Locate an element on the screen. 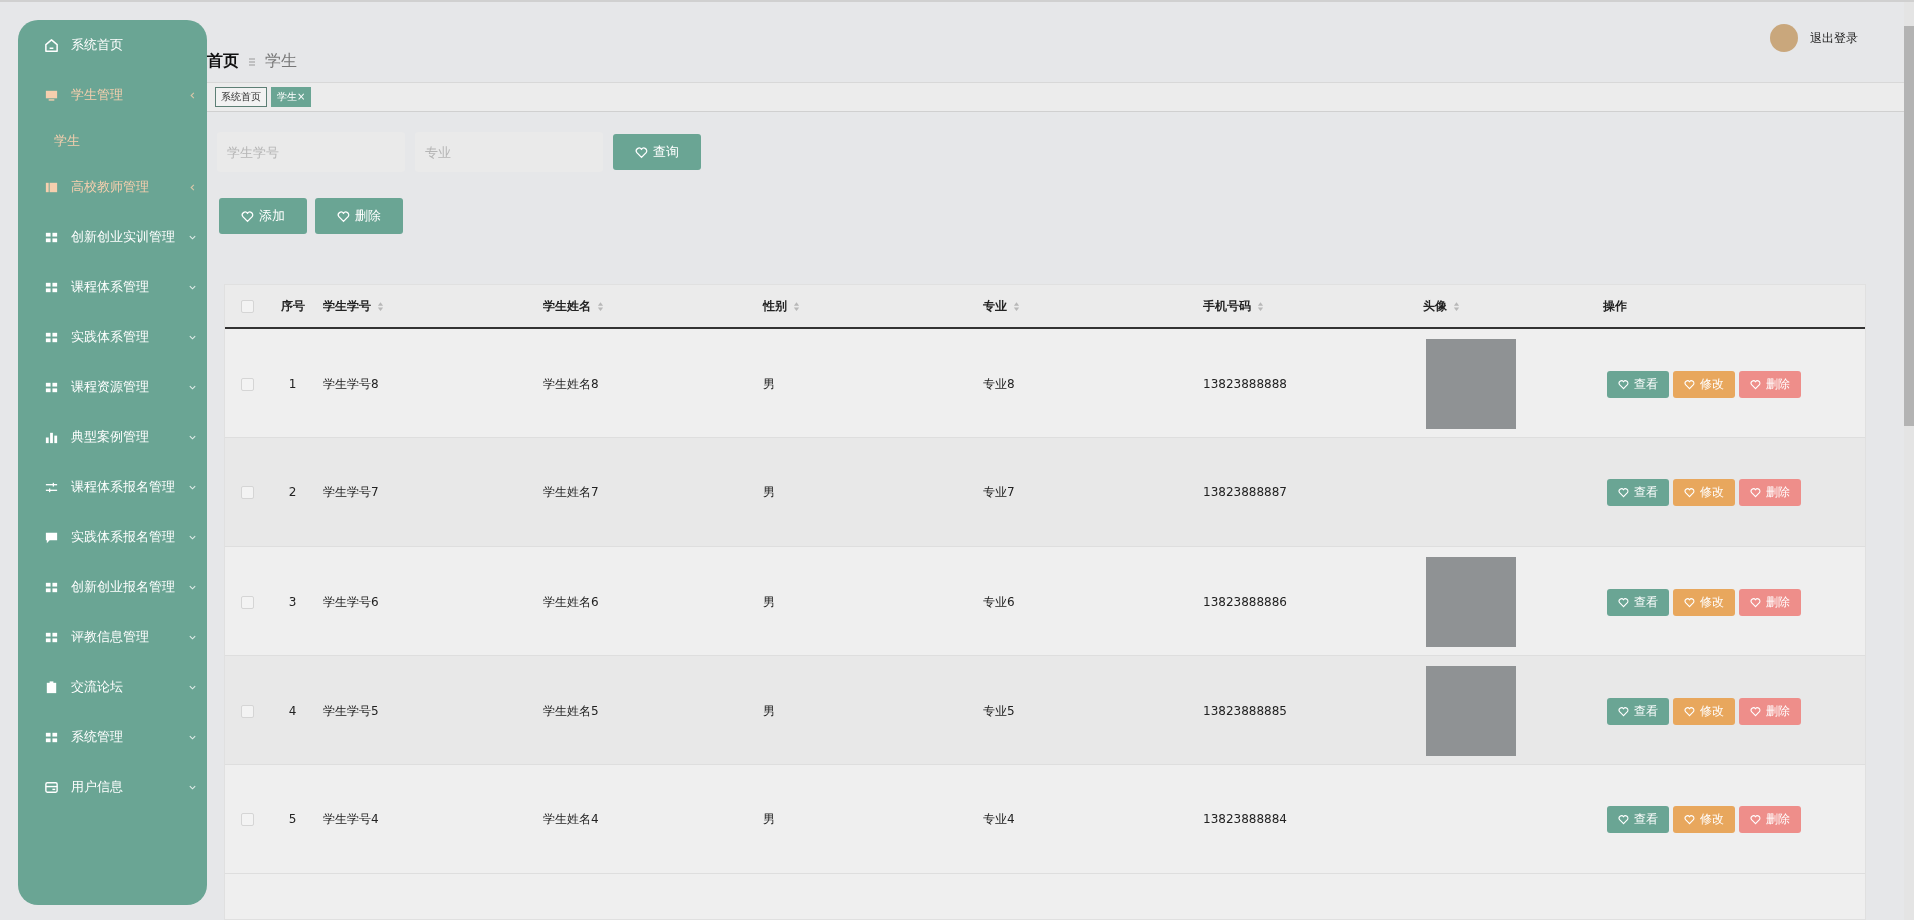  sidebar-item: 学生管理 is located at coordinates (112, 95).